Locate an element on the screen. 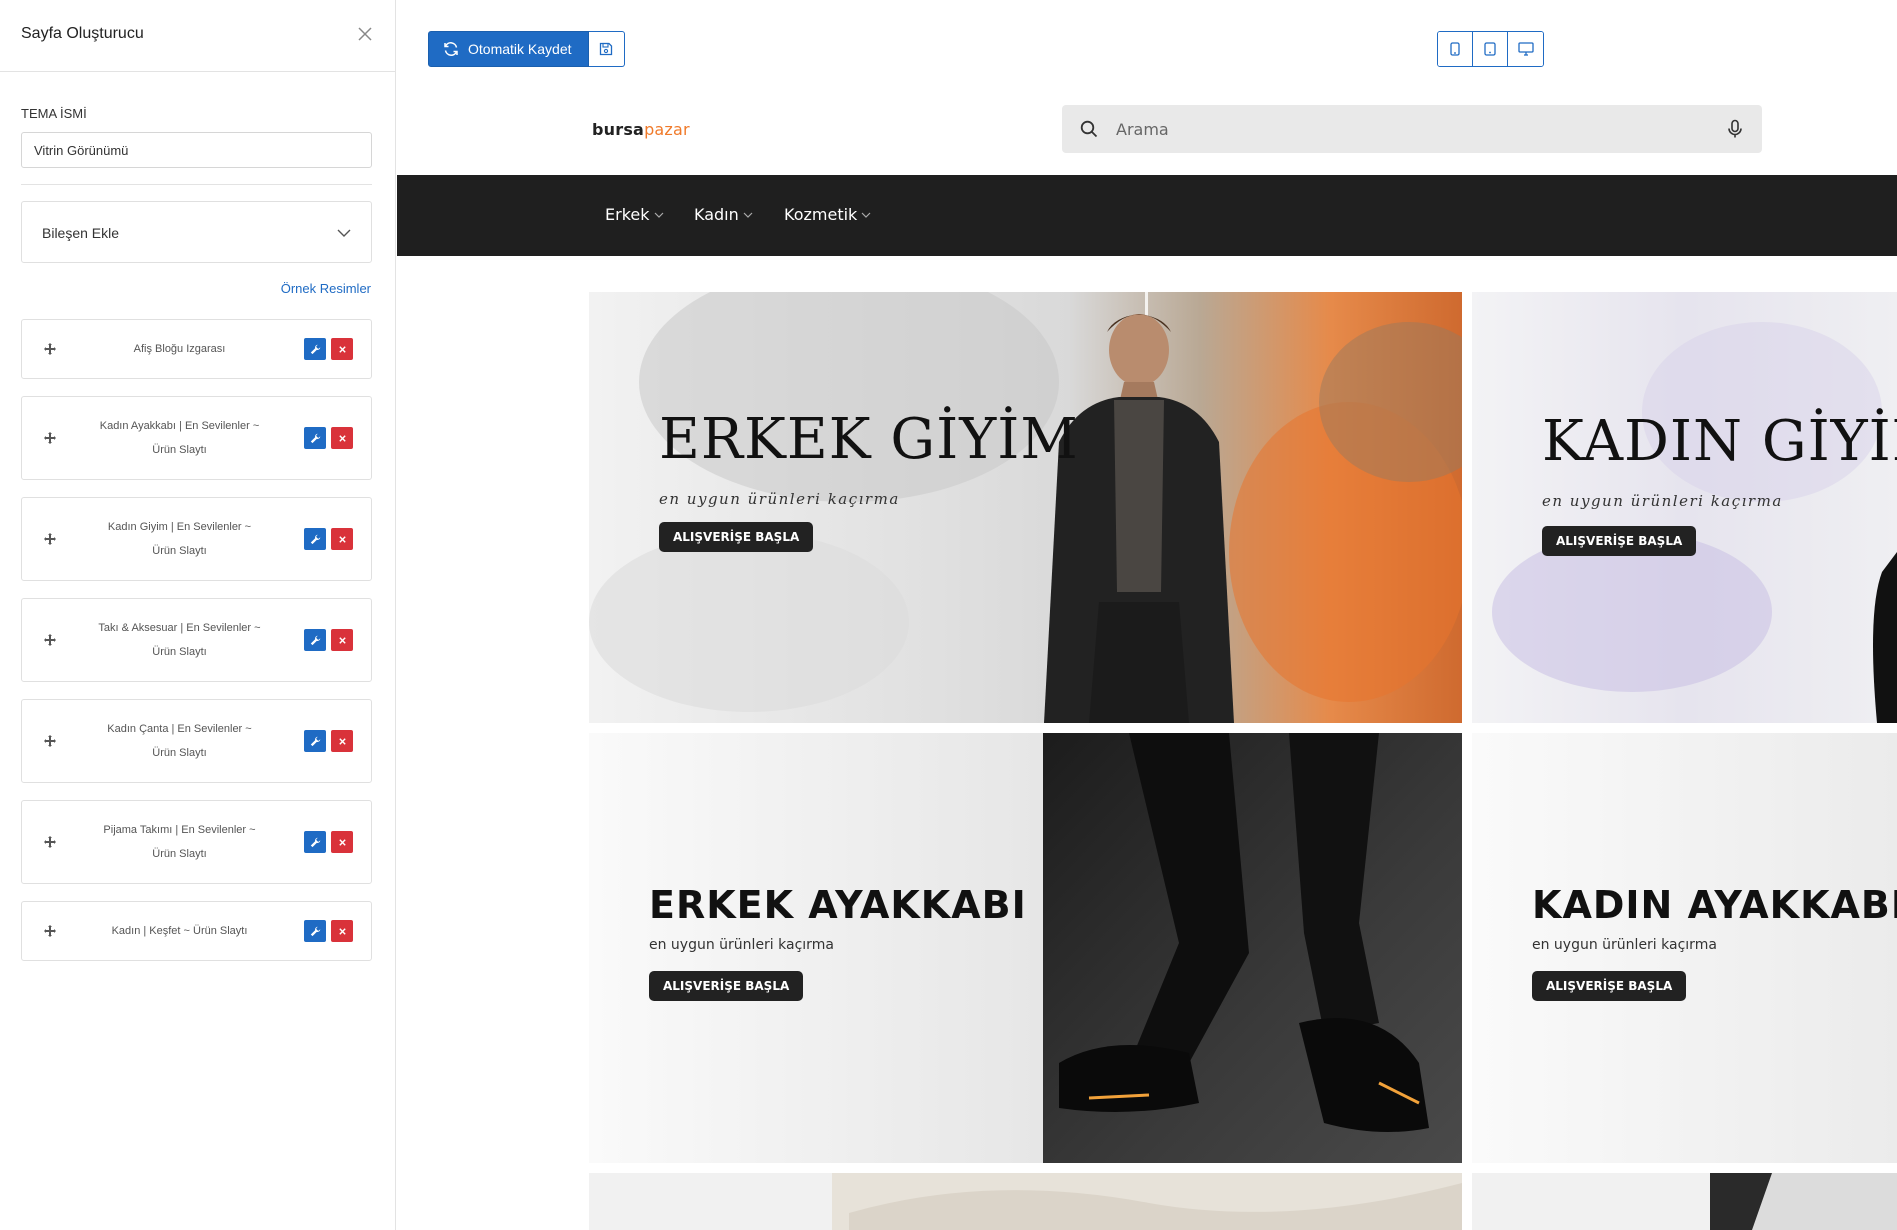  divider is located at coordinates (196, 184).